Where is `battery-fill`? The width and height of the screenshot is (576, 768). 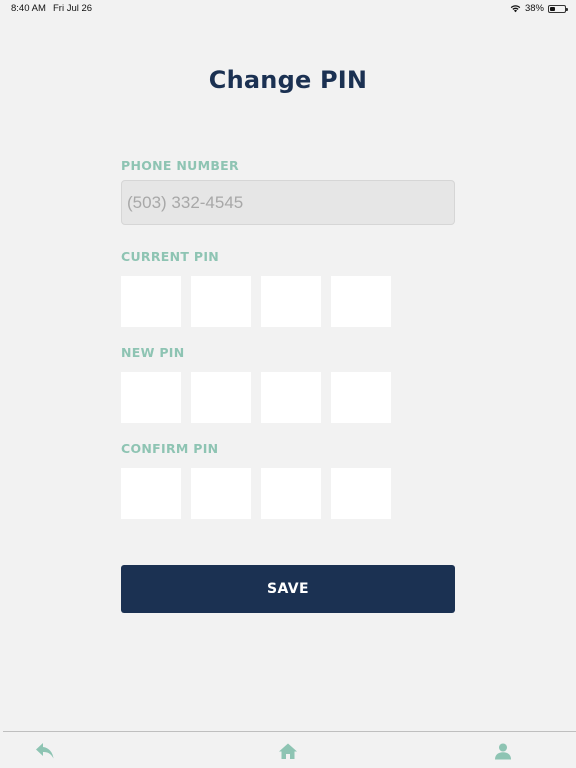
battery-fill is located at coordinates (552, 8).